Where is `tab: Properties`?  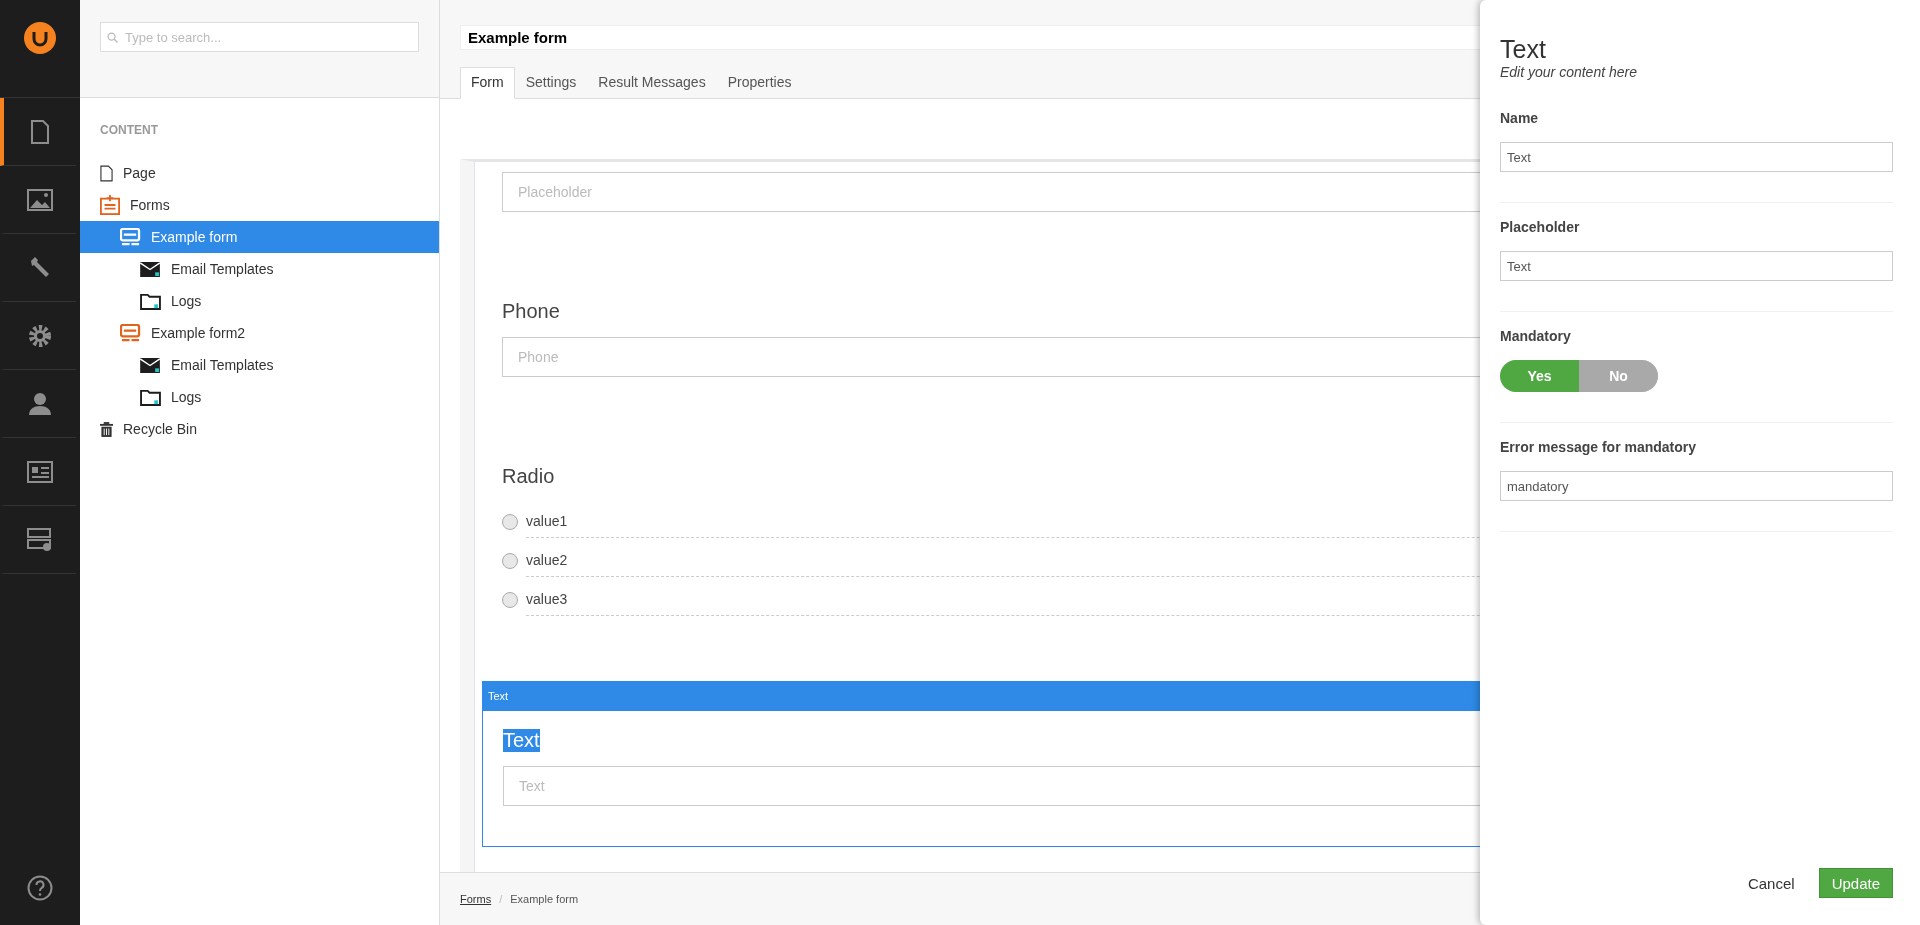 tab: Properties is located at coordinates (759, 83).